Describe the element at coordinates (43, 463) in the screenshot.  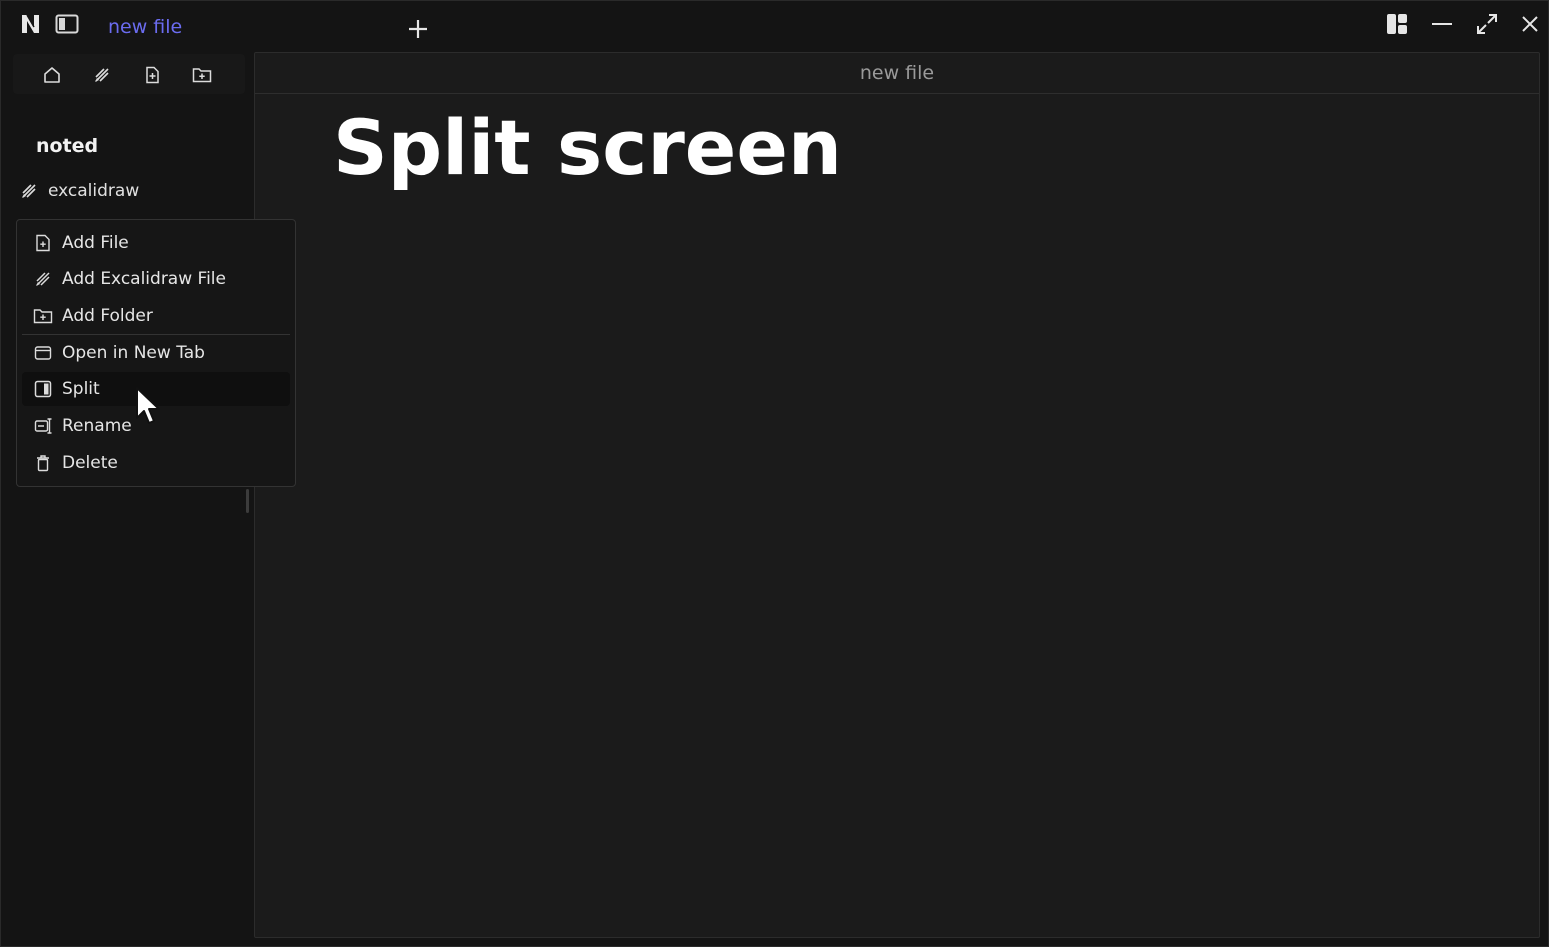
I see `trash-icon` at that location.